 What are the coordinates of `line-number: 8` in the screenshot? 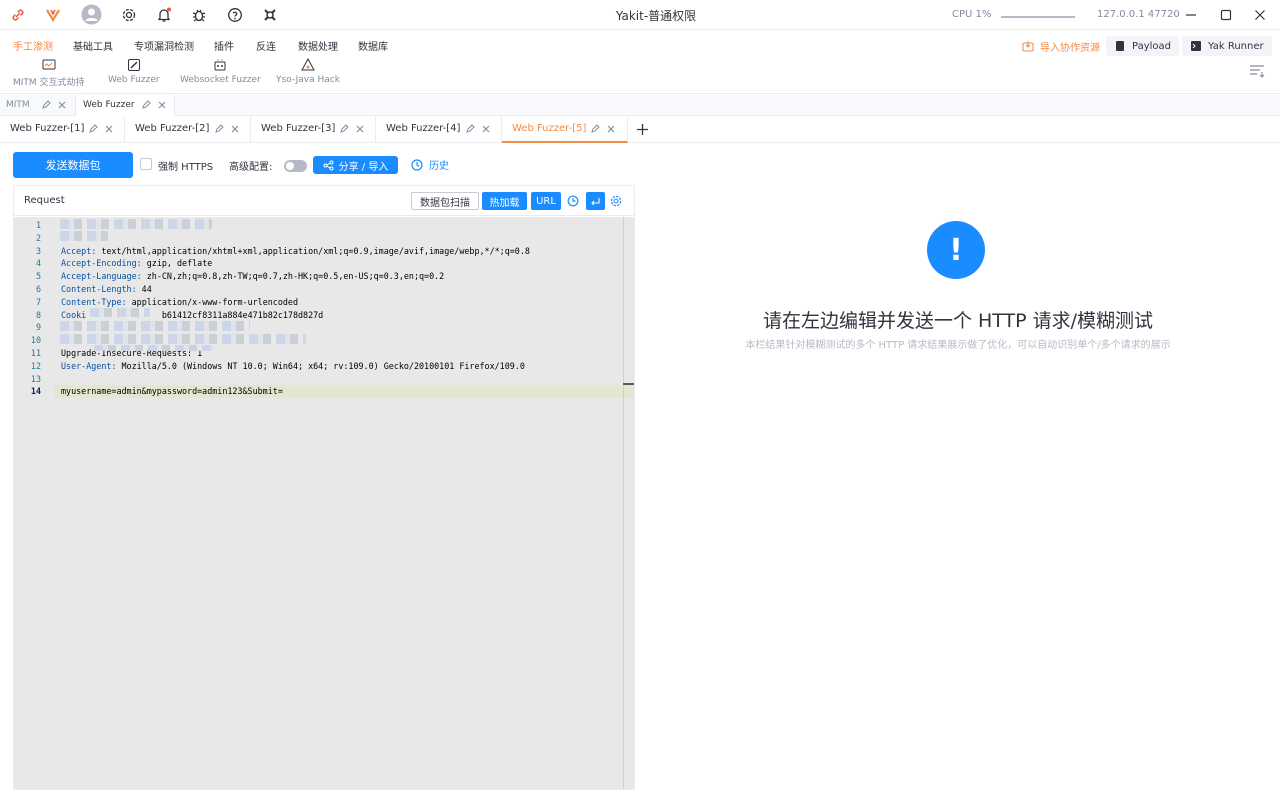 It's located at (38, 314).